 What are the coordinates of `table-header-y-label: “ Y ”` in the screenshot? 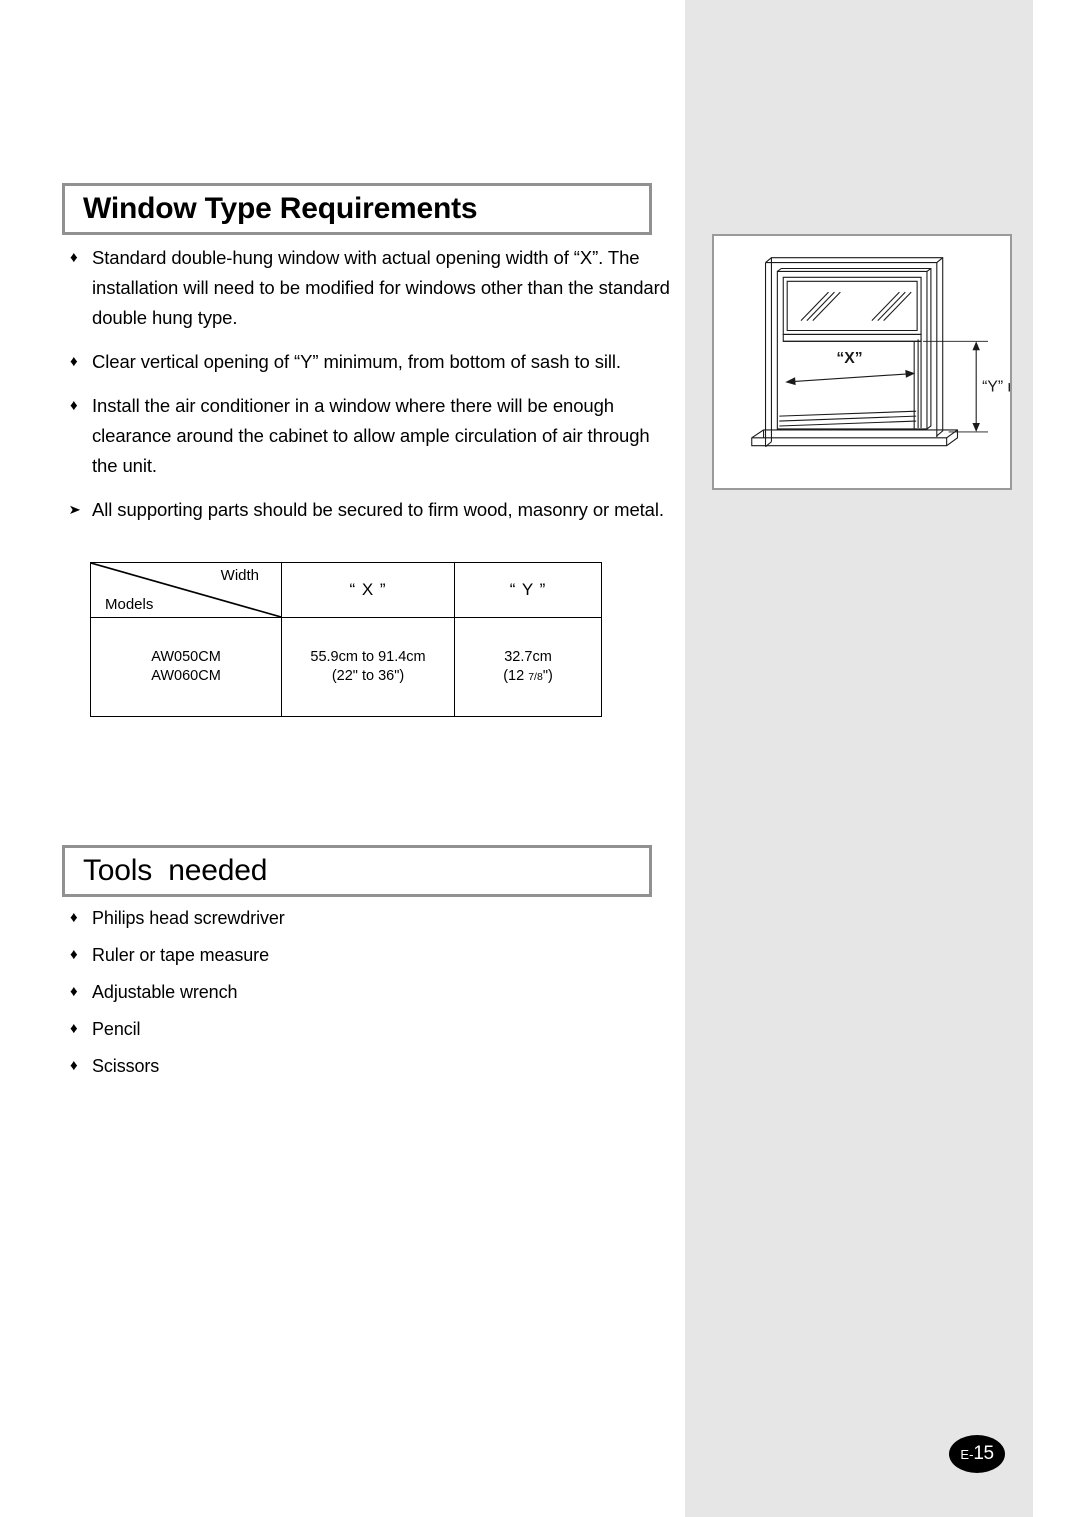 It's located at (528, 589).